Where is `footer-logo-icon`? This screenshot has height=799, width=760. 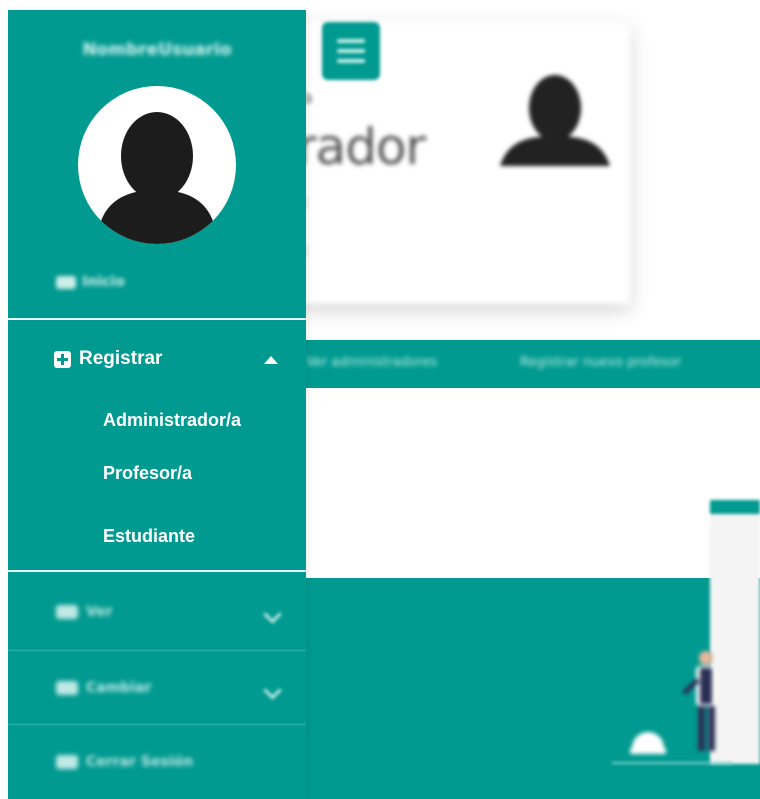 footer-logo-icon is located at coordinates (648, 743).